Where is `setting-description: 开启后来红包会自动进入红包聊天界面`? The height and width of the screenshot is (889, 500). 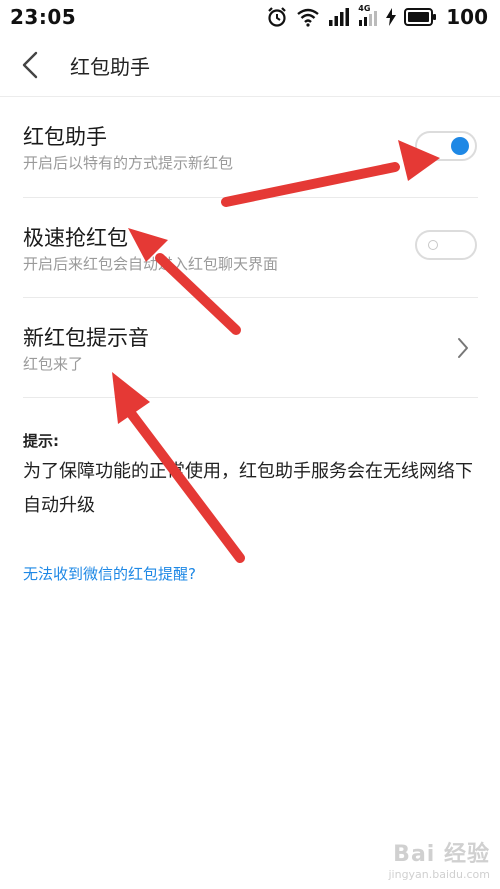 setting-description: 开启后来红包会自动进入红包聊天界面 is located at coordinates (151, 264).